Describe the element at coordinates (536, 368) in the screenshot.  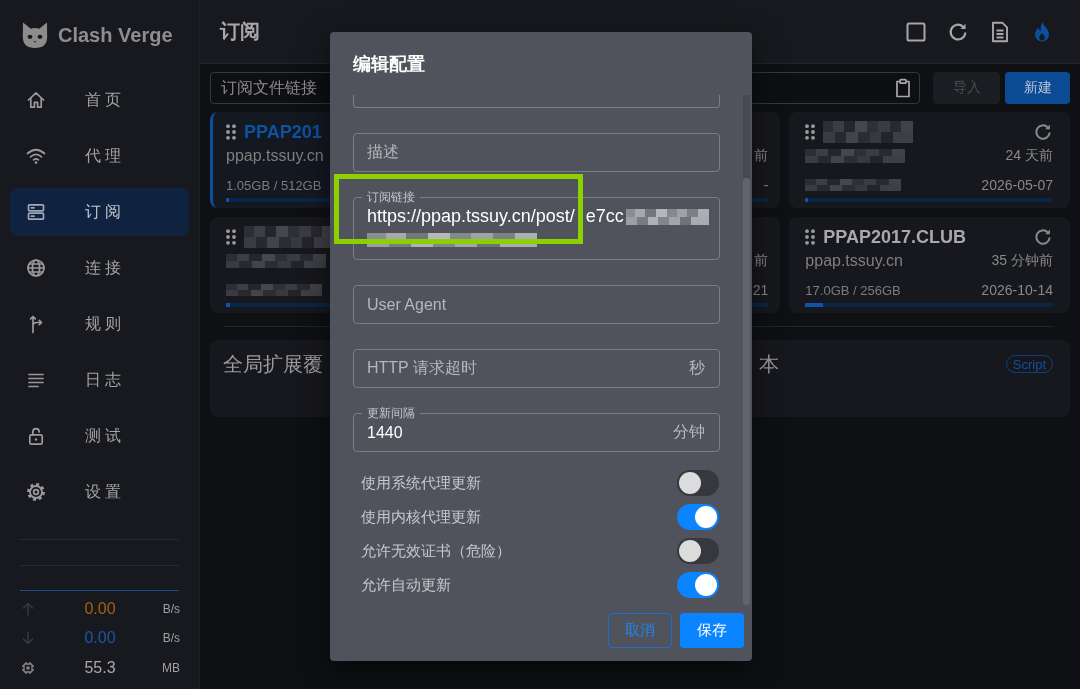
I see `input-field: HTTP 请求超时 秒` at that location.